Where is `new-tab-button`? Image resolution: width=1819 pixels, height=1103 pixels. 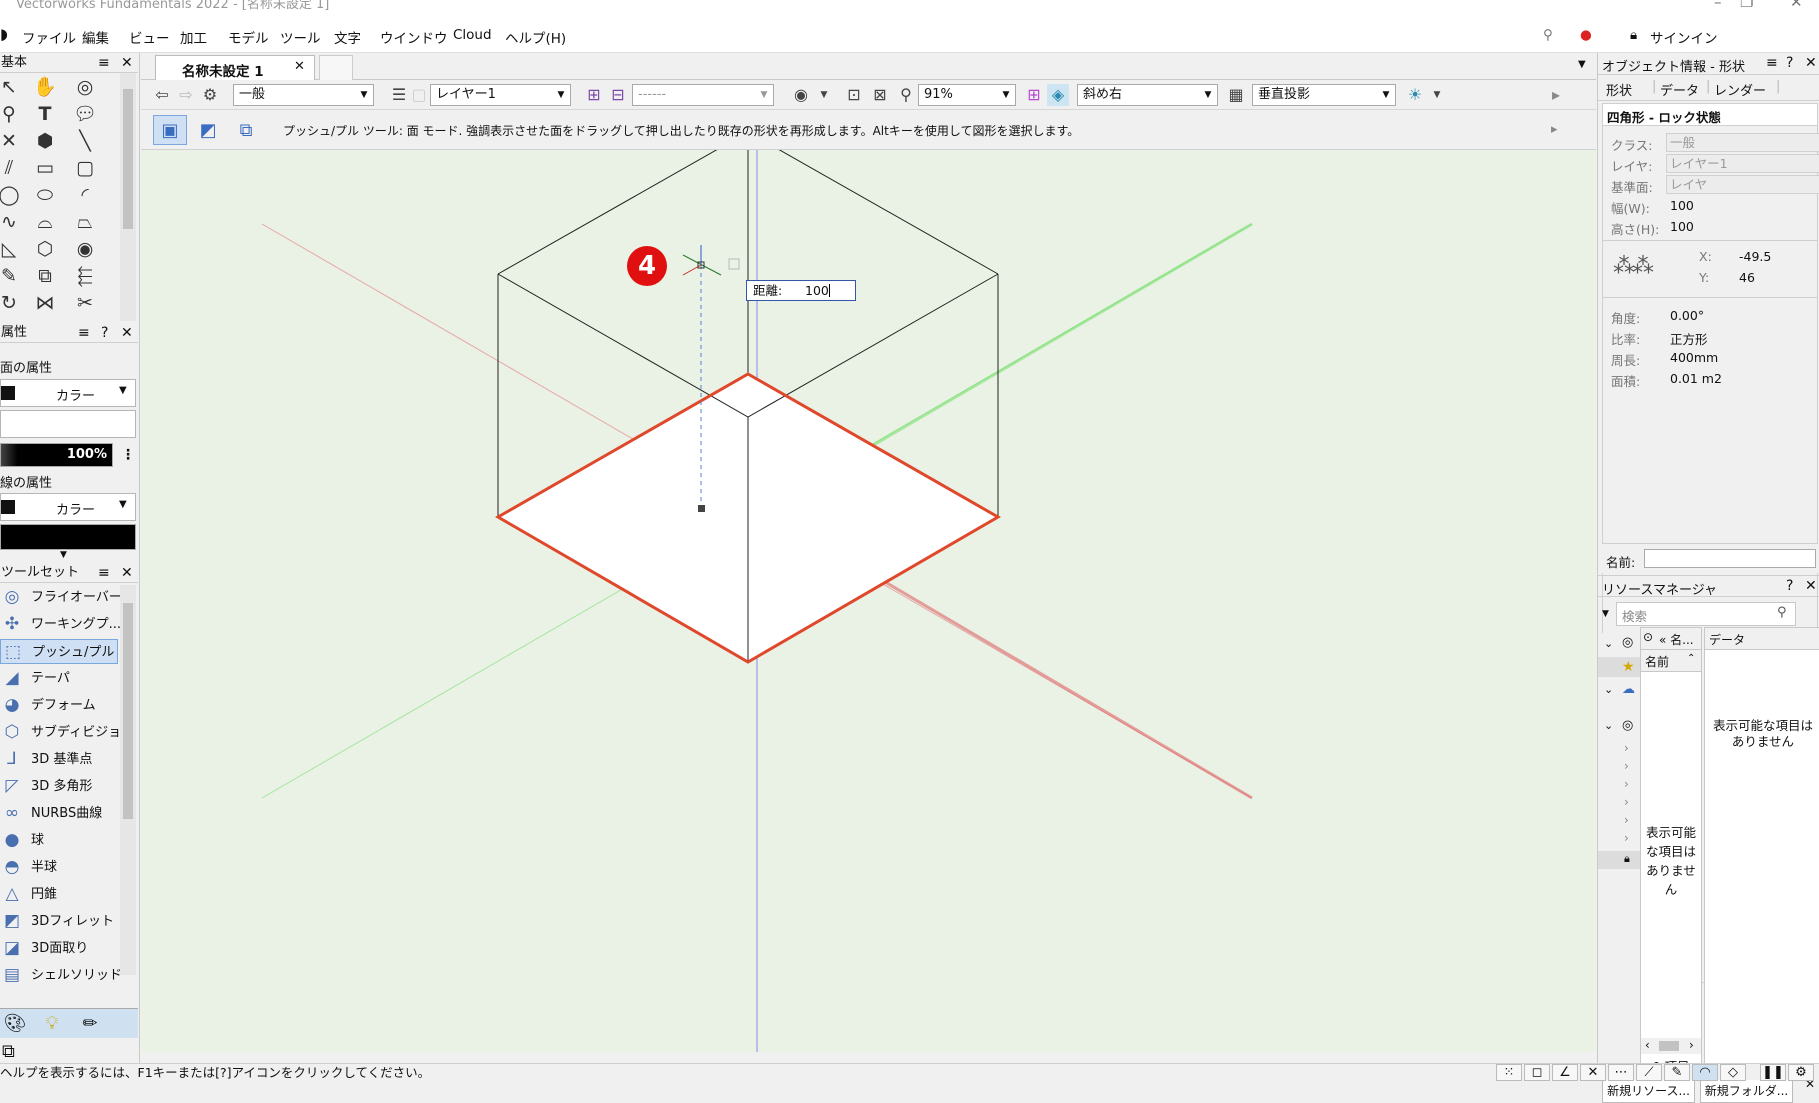 new-tab-button is located at coordinates (336, 67).